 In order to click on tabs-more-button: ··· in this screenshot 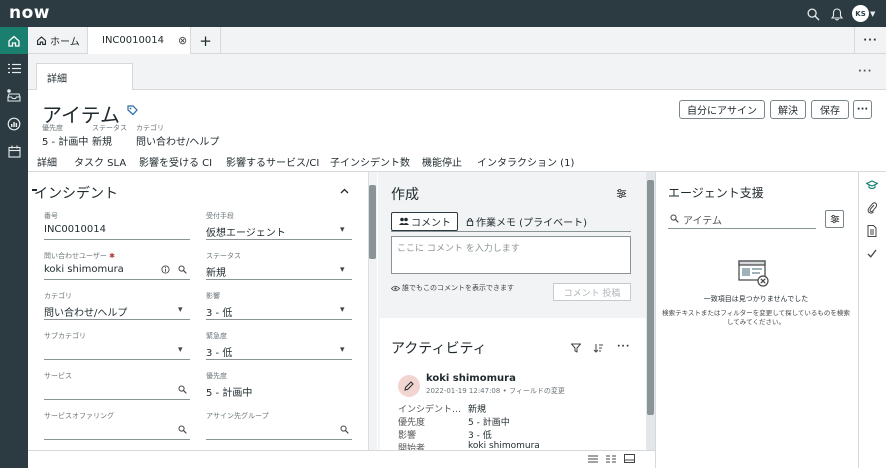, I will do `click(870, 40)`.